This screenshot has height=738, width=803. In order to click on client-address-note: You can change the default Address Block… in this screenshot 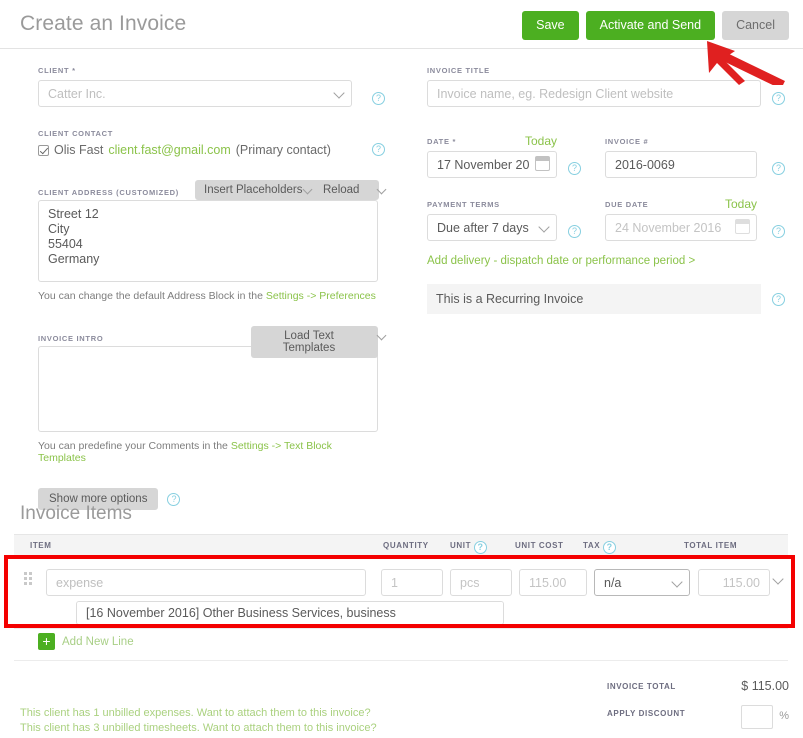, I will do `click(208, 296)`.